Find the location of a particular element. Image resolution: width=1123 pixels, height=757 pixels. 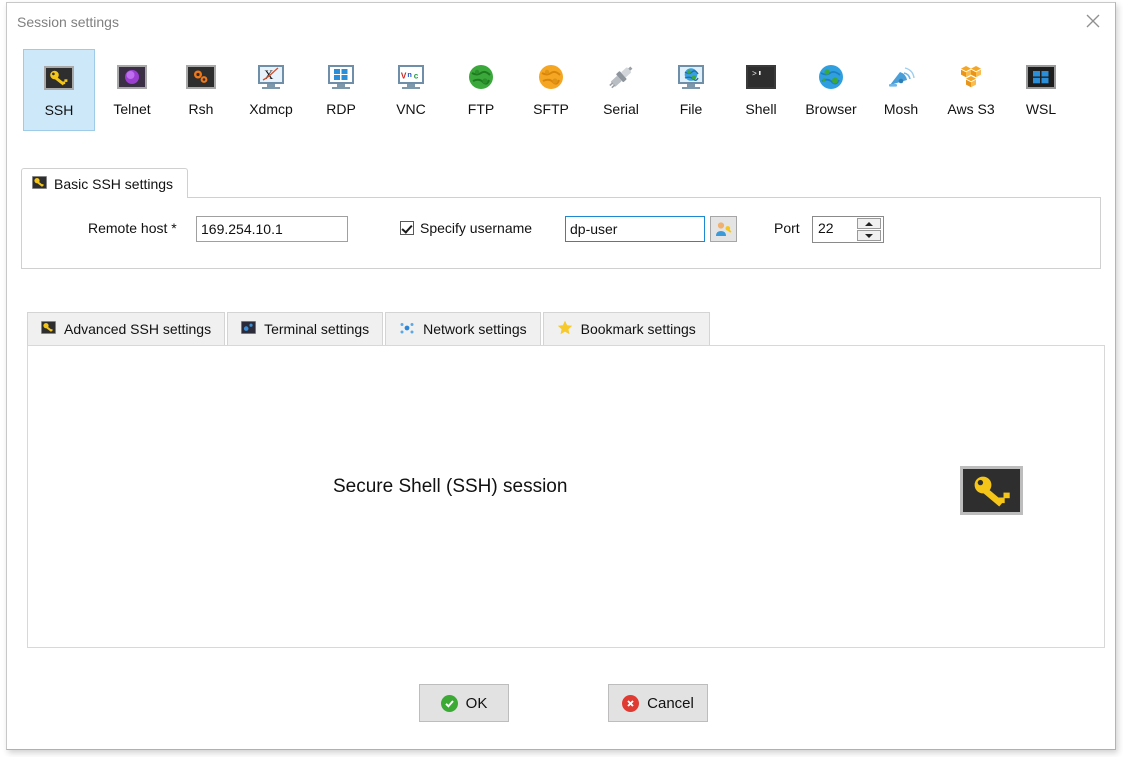

shell-prompt-icon: > is located at coordinates (761, 77).